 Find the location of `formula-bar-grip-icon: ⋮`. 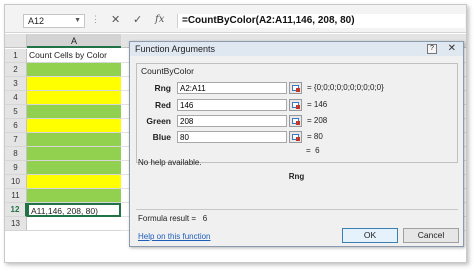

formula-bar-grip-icon: ⋮ is located at coordinates (95, 19).